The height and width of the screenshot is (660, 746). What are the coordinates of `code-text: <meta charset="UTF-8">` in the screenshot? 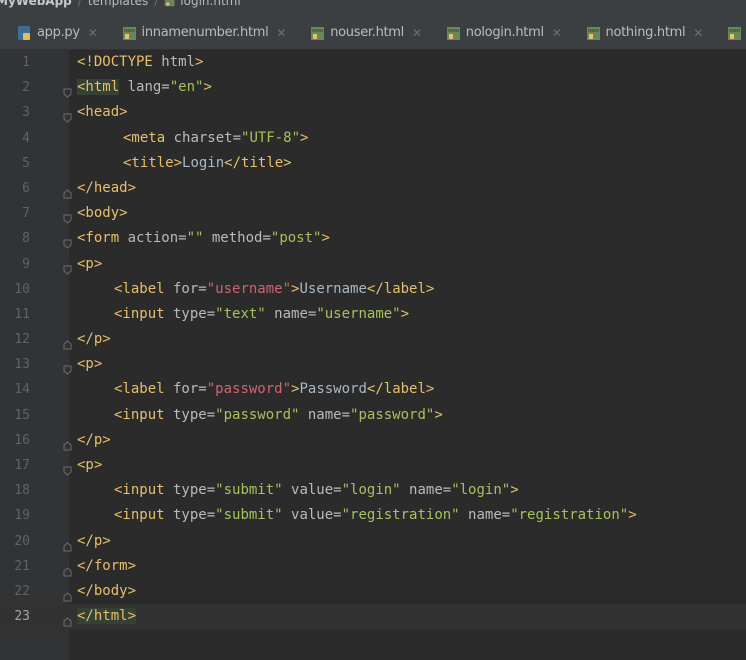 It's located at (215, 138).